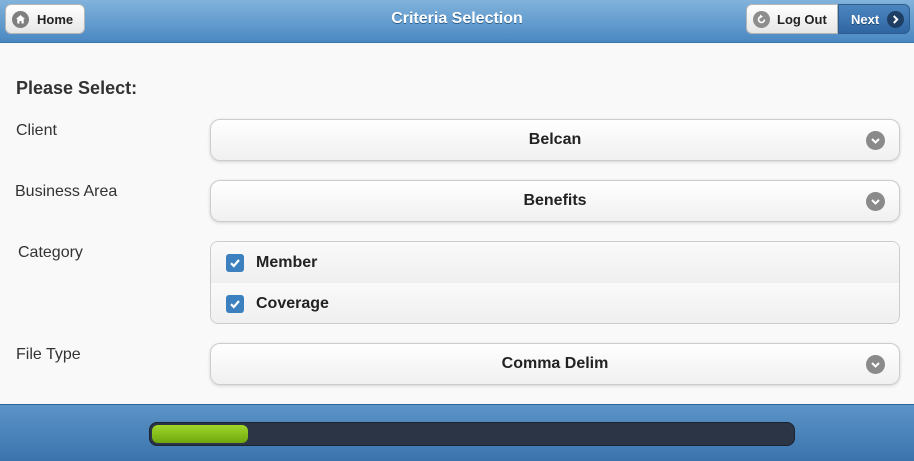 Image resolution: width=914 pixels, height=461 pixels. I want to click on category-checkbox-group: Member Coverage, so click(555, 282).